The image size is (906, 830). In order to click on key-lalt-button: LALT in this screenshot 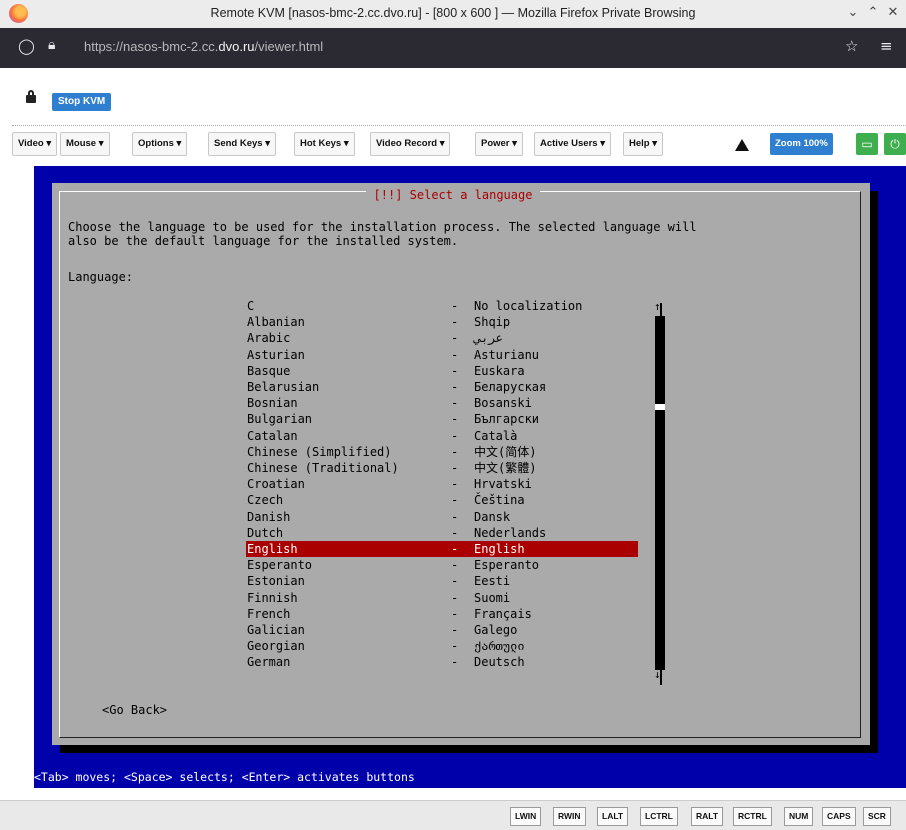, I will do `click(613, 816)`.